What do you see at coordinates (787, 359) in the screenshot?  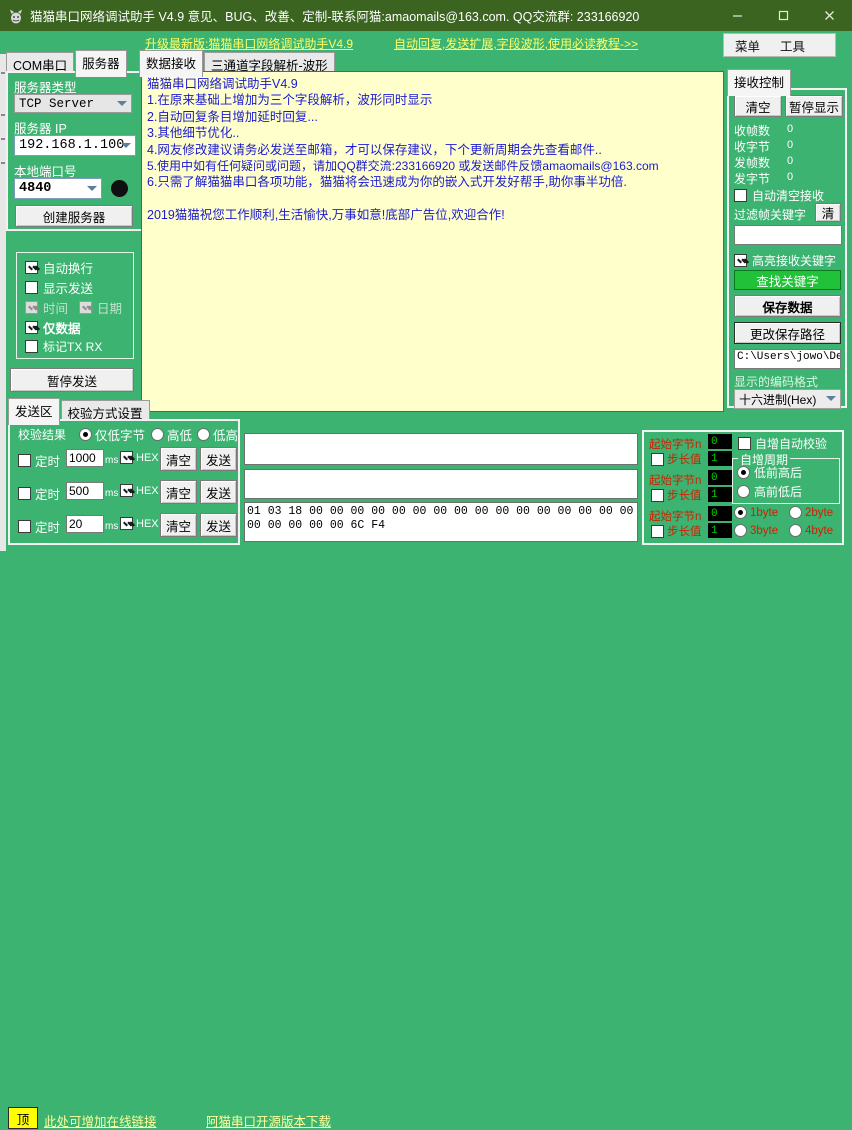 I see `save-path-input: C:\Users\jowo\De` at bounding box center [787, 359].